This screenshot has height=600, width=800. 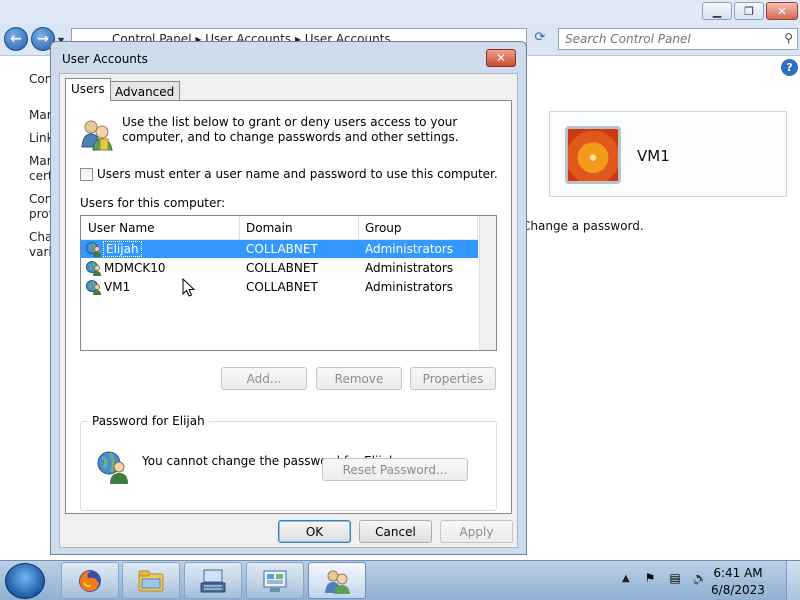 What do you see at coordinates (593, 155) in the screenshot?
I see `user-picture-flower-icon` at bounding box center [593, 155].